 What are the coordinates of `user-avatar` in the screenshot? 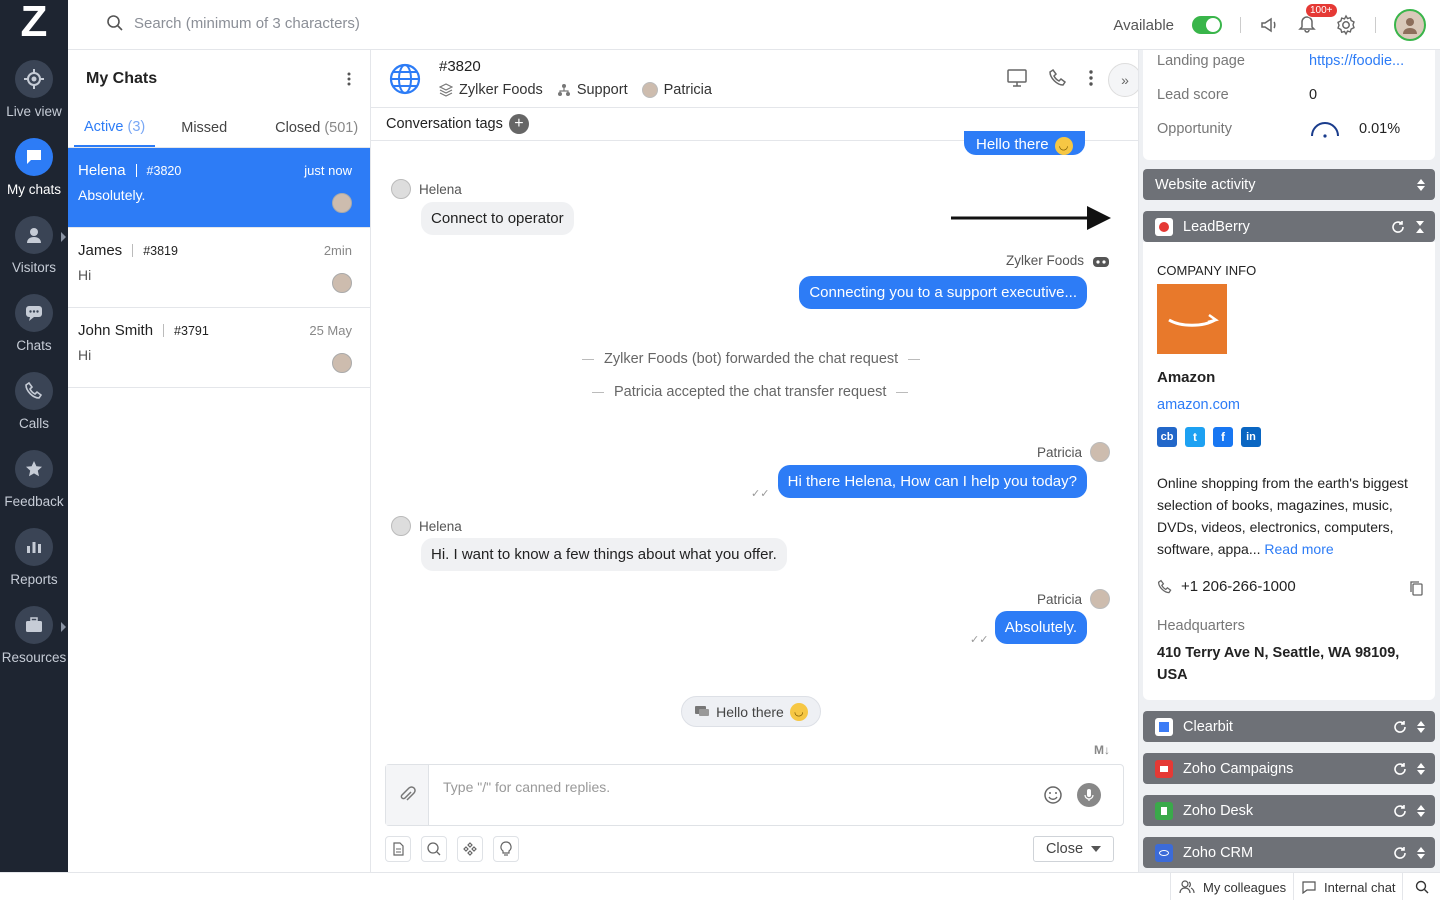 It's located at (1410, 25).